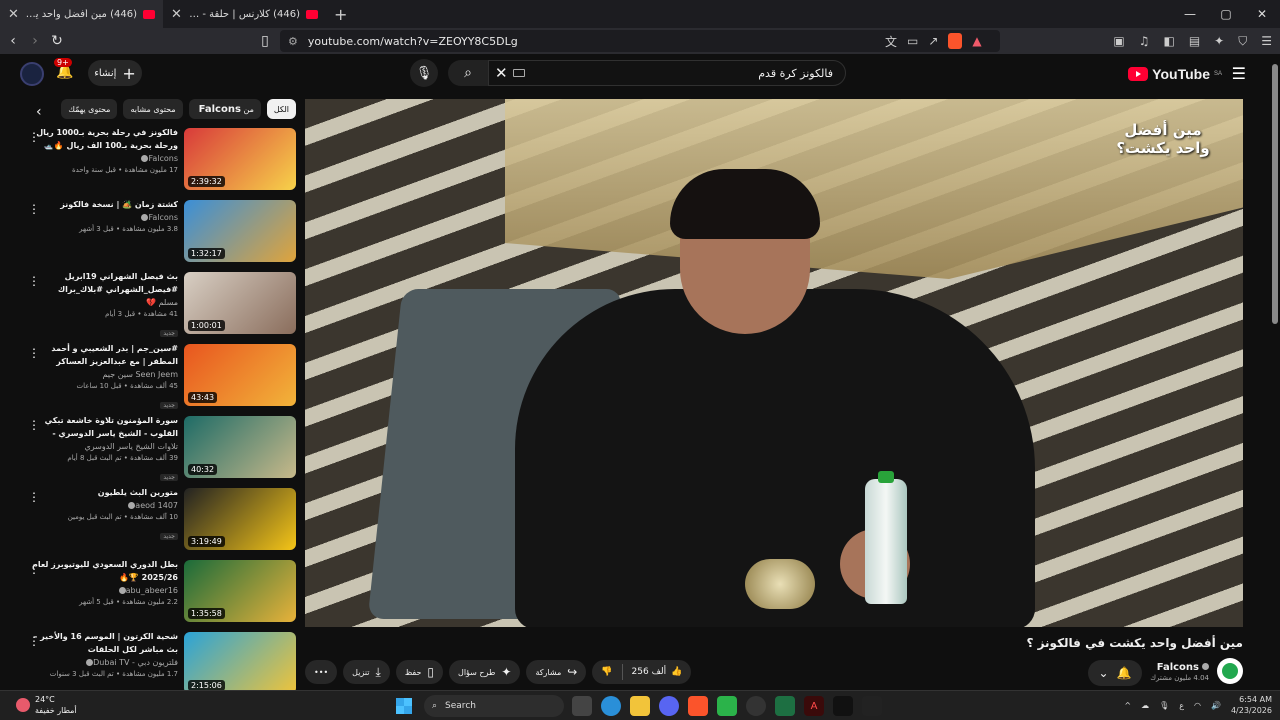  Describe the element at coordinates (727, 706) in the screenshot. I see `play-icon` at that location.